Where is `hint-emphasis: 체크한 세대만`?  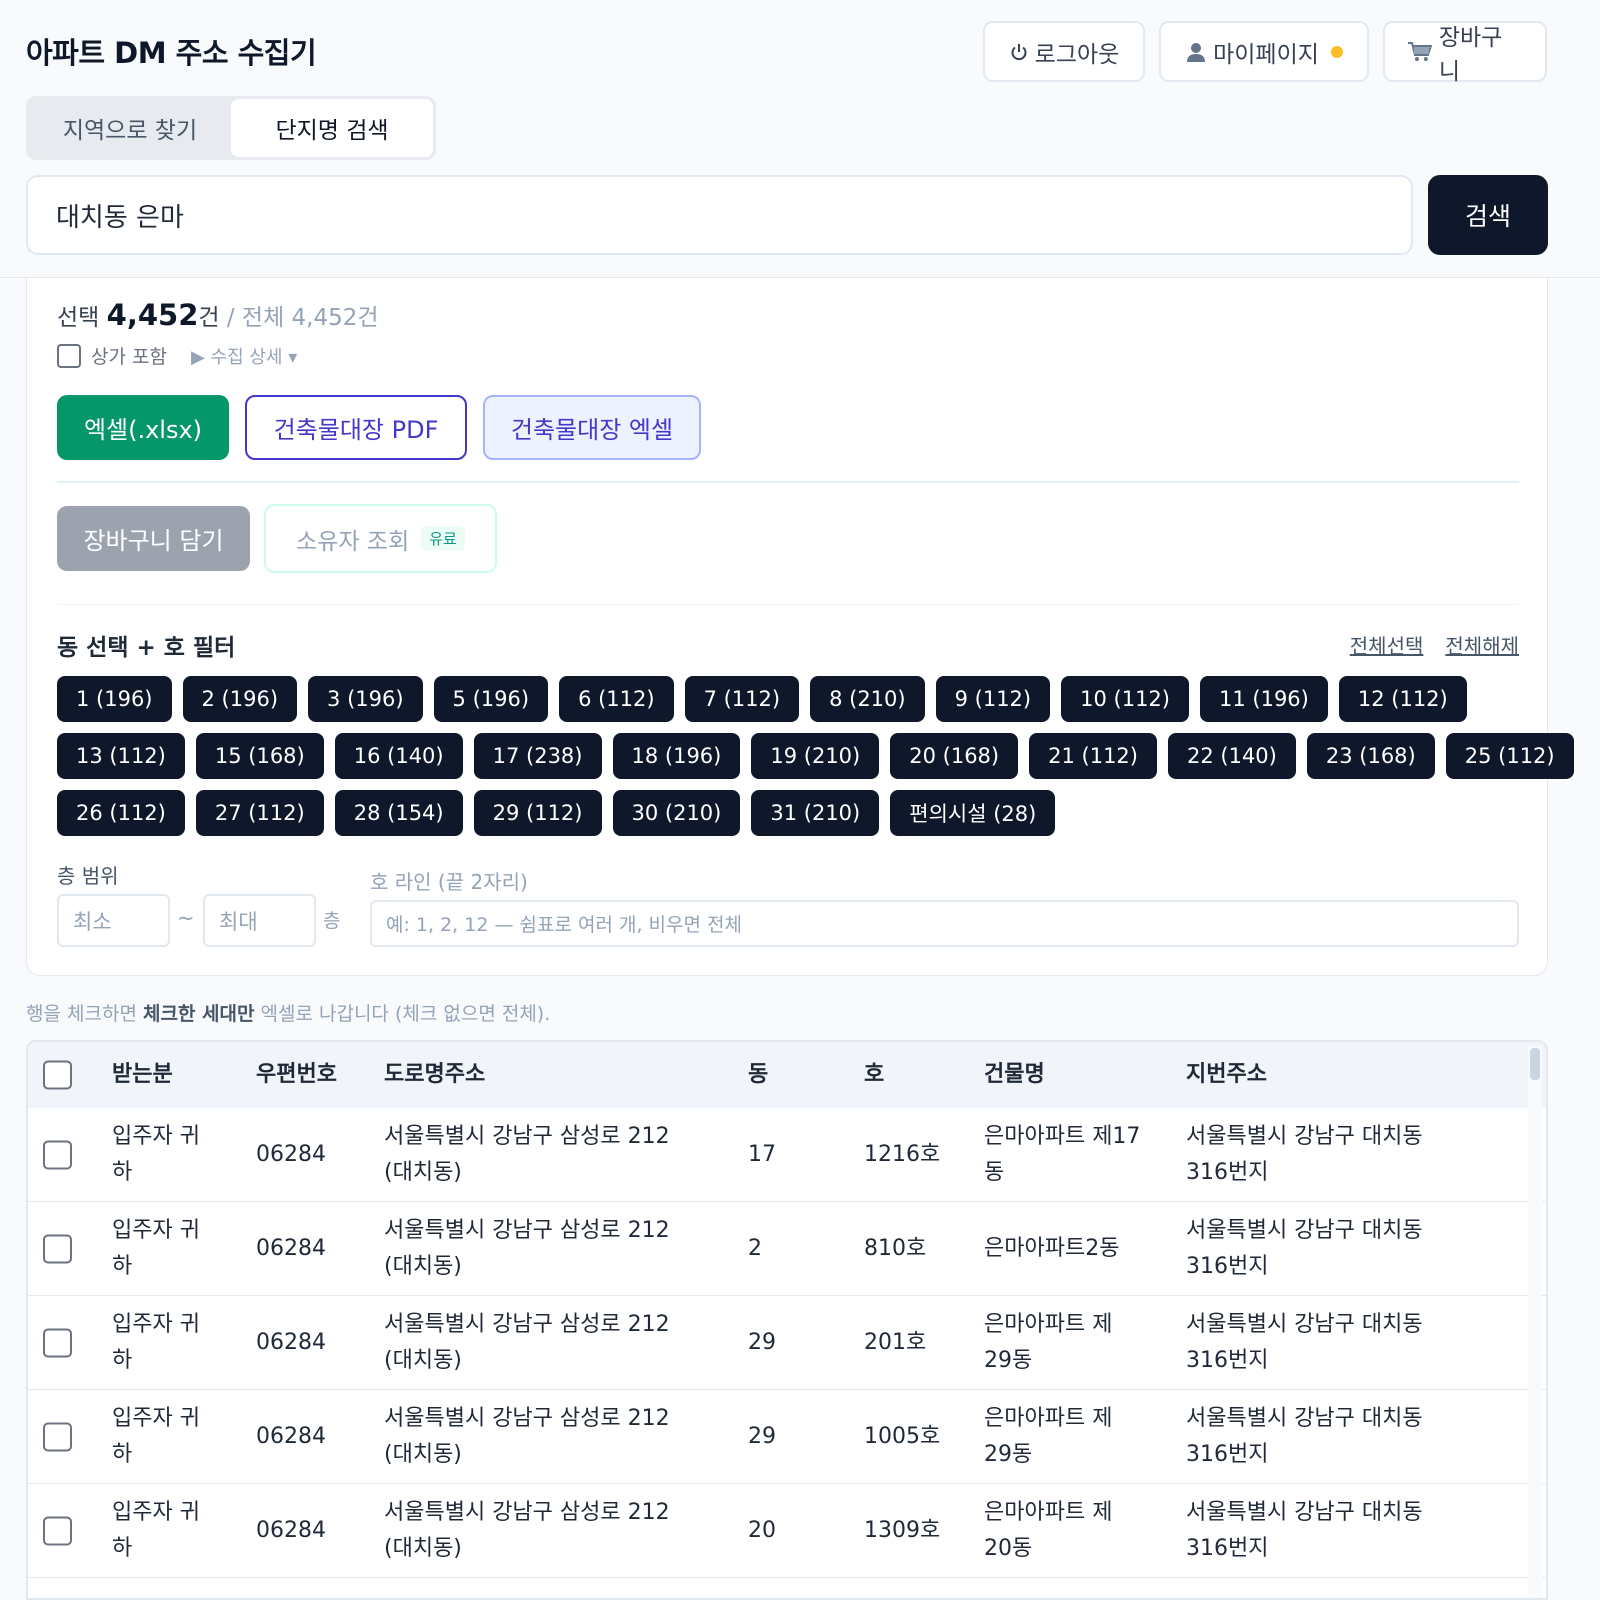 hint-emphasis: 체크한 세대만 is located at coordinates (198, 1014).